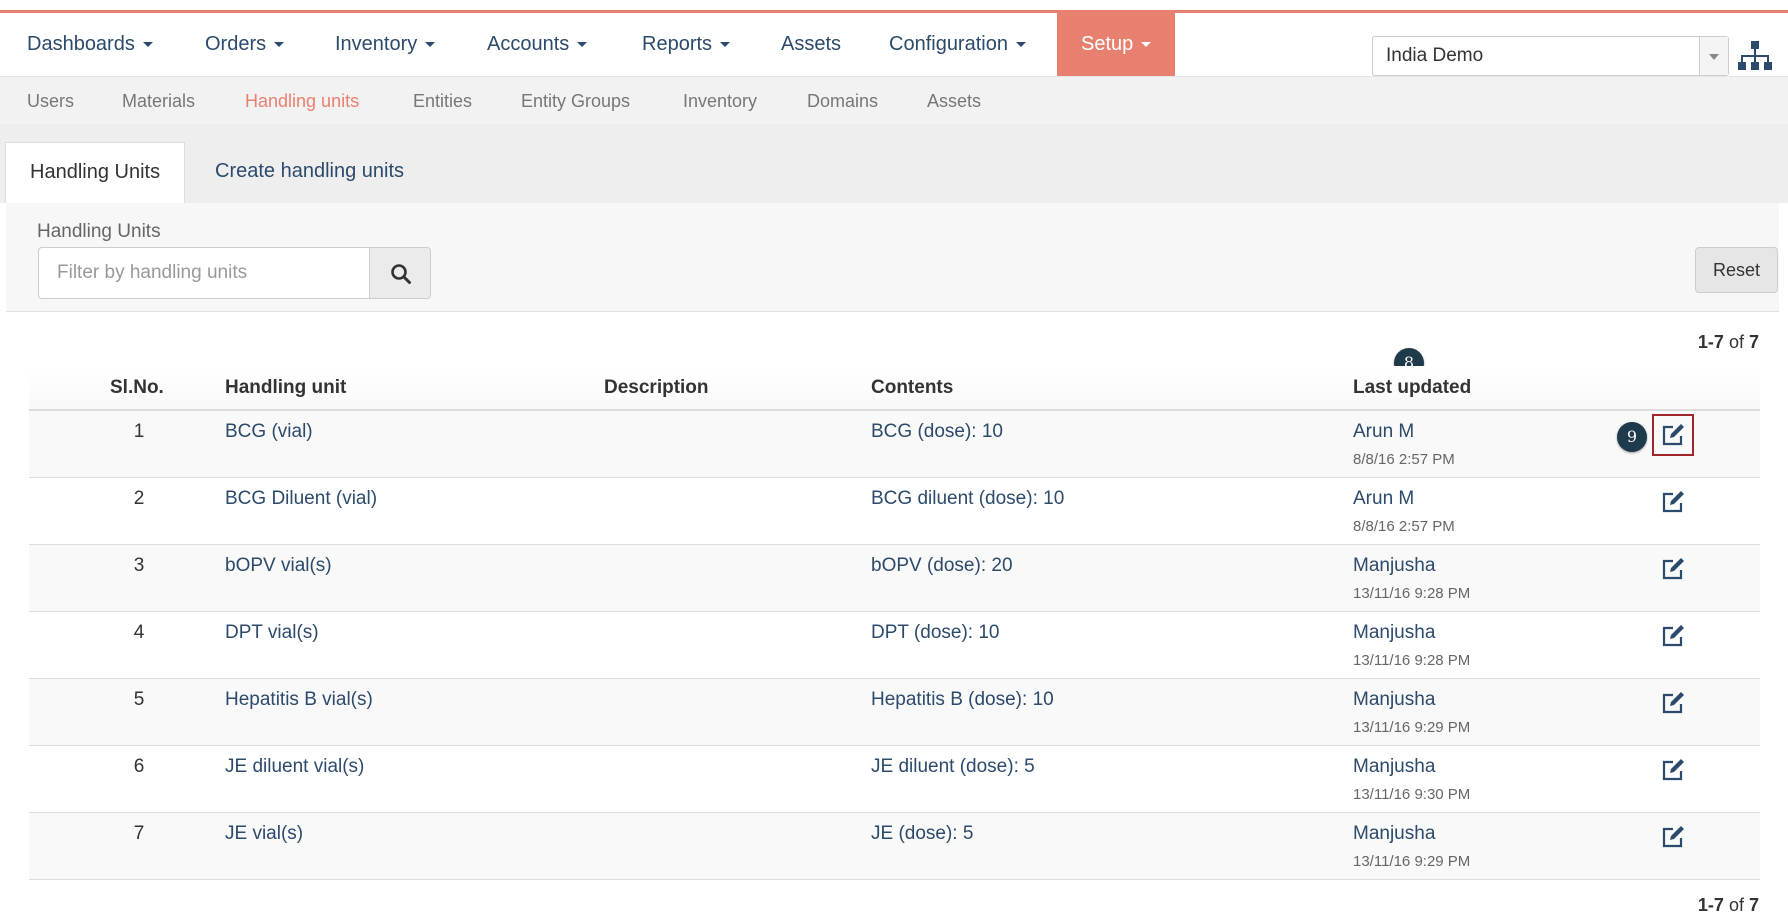  Describe the element at coordinates (302, 101) in the screenshot. I see `subnav-handling-units: Handling units` at that location.